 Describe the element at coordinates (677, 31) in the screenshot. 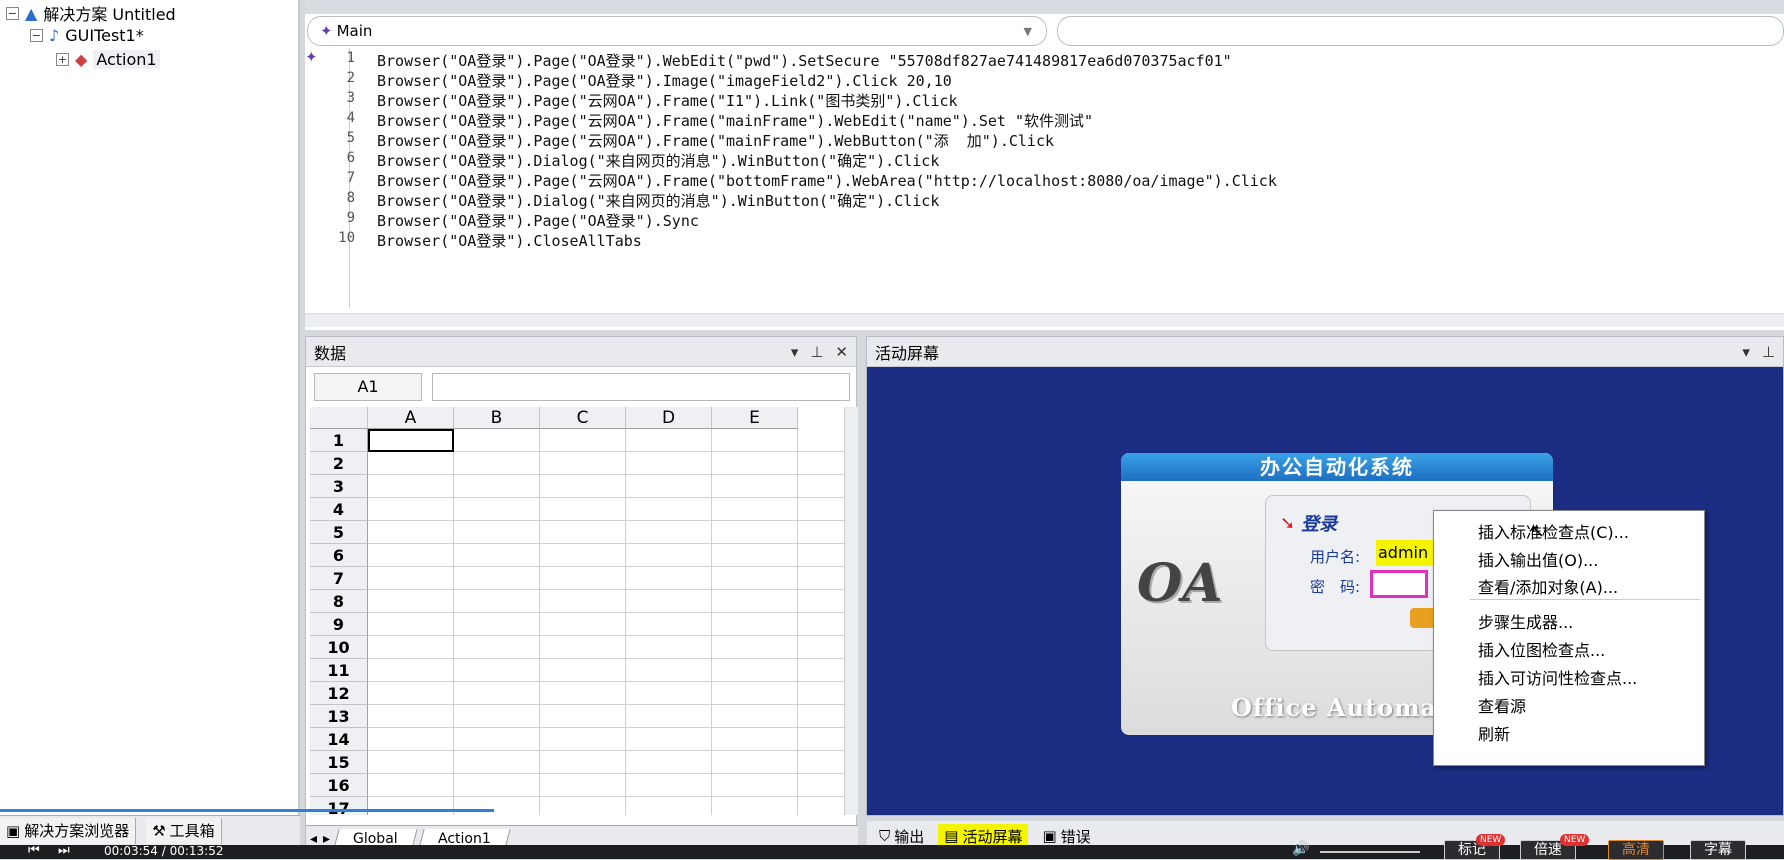

I see `action-dropdown: ✦ Main ▼` at that location.